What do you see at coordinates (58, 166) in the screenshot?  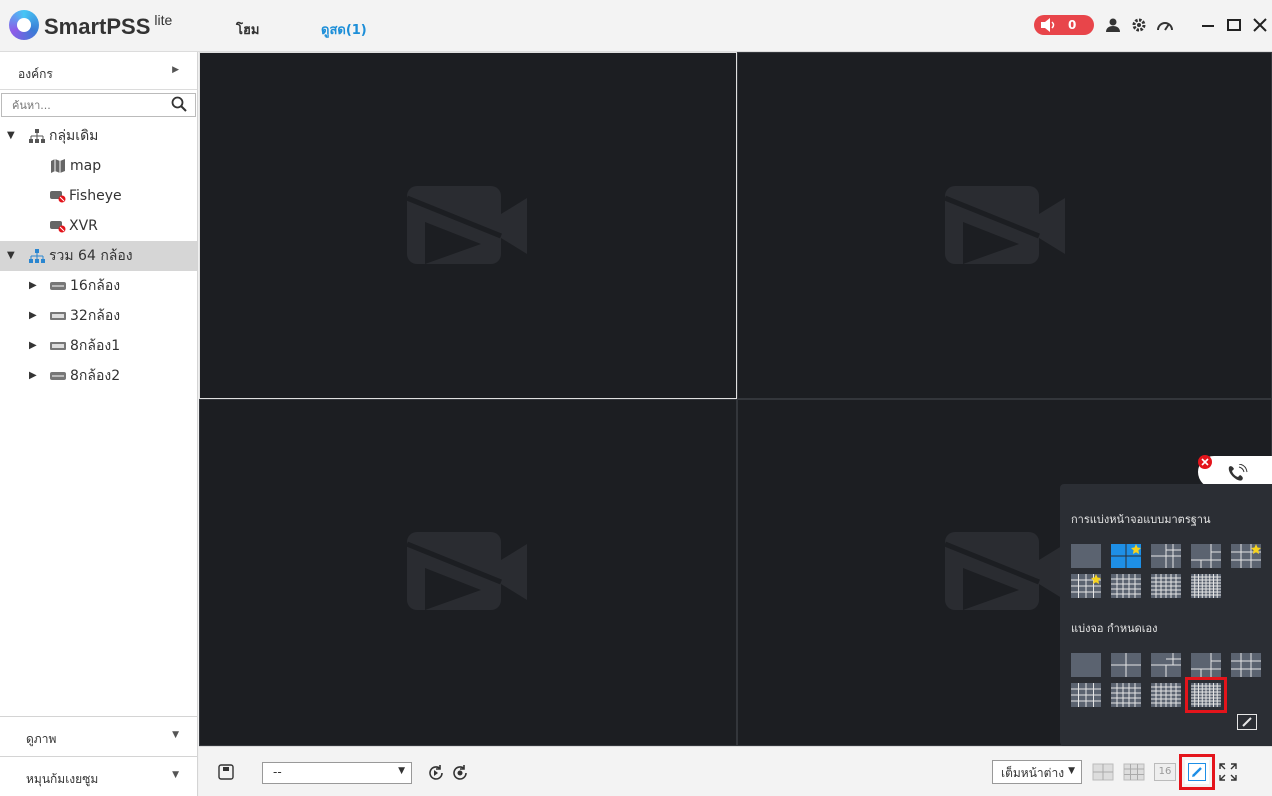 I see `map-icon` at bounding box center [58, 166].